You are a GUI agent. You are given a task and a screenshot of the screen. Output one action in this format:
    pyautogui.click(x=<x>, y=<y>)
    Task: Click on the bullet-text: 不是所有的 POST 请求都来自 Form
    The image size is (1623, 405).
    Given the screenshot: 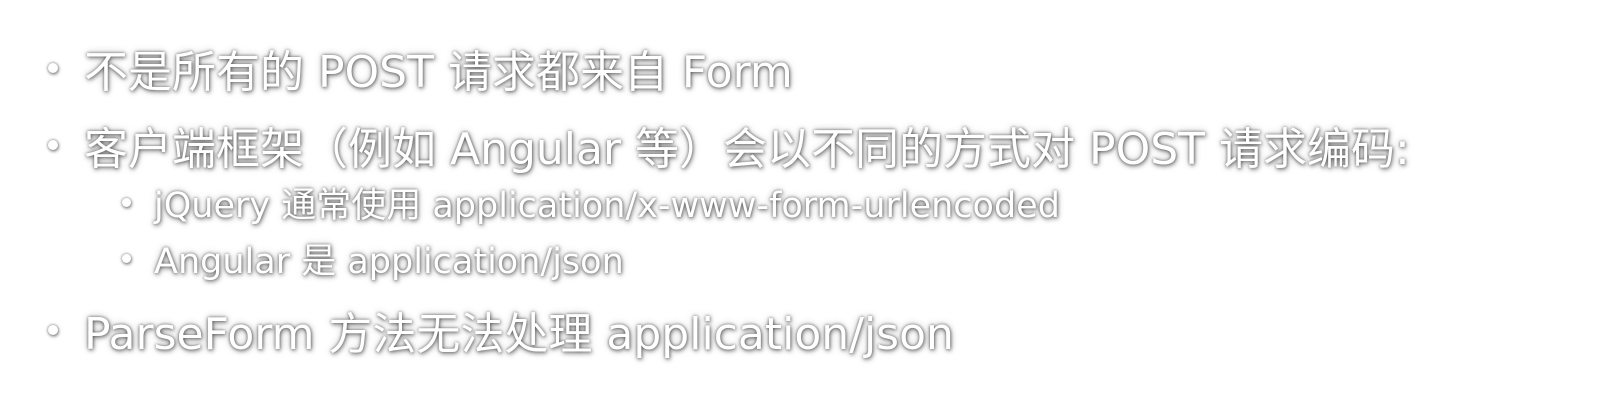 What is the action you would take?
    pyautogui.click(x=438, y=72)
    